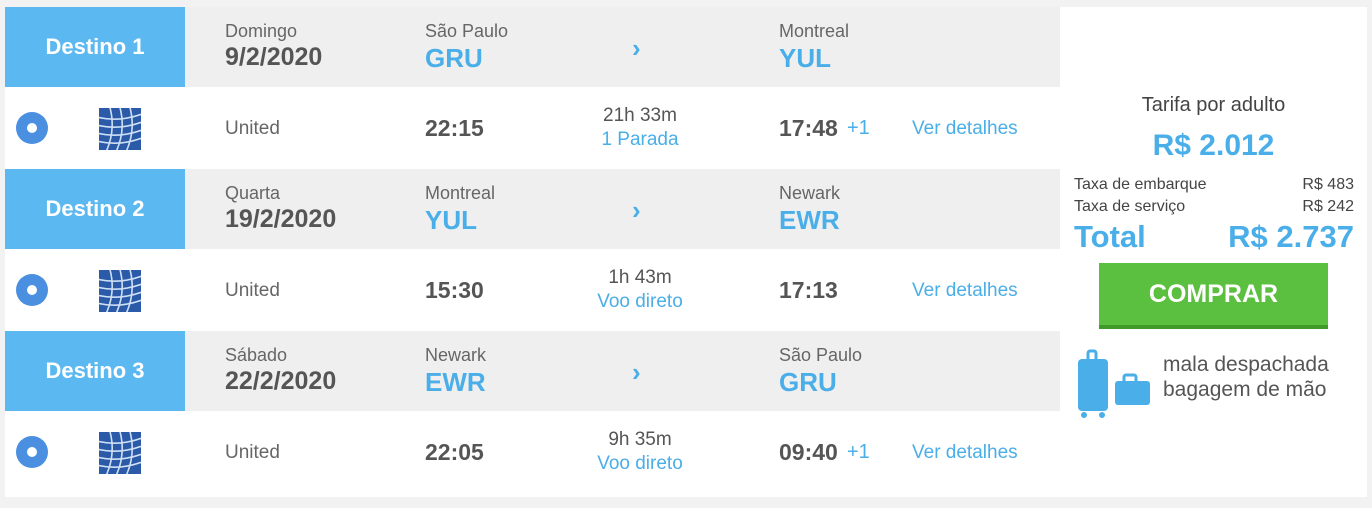 The width and height of the screenshot is (1372, 508). What do you see at coordinates (805, 58) in the screenshot?
I see `destination-code: YUL` at bounding box center [805, 58].